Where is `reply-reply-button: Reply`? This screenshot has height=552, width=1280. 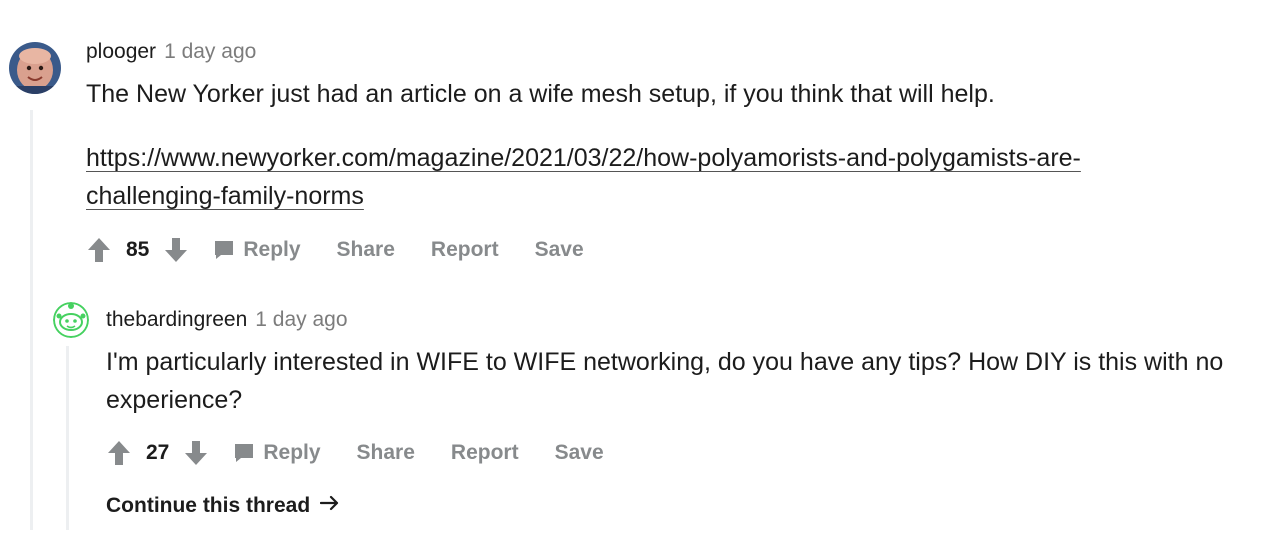
reply-reply-button: Reply is located at coordinates (265, 453).